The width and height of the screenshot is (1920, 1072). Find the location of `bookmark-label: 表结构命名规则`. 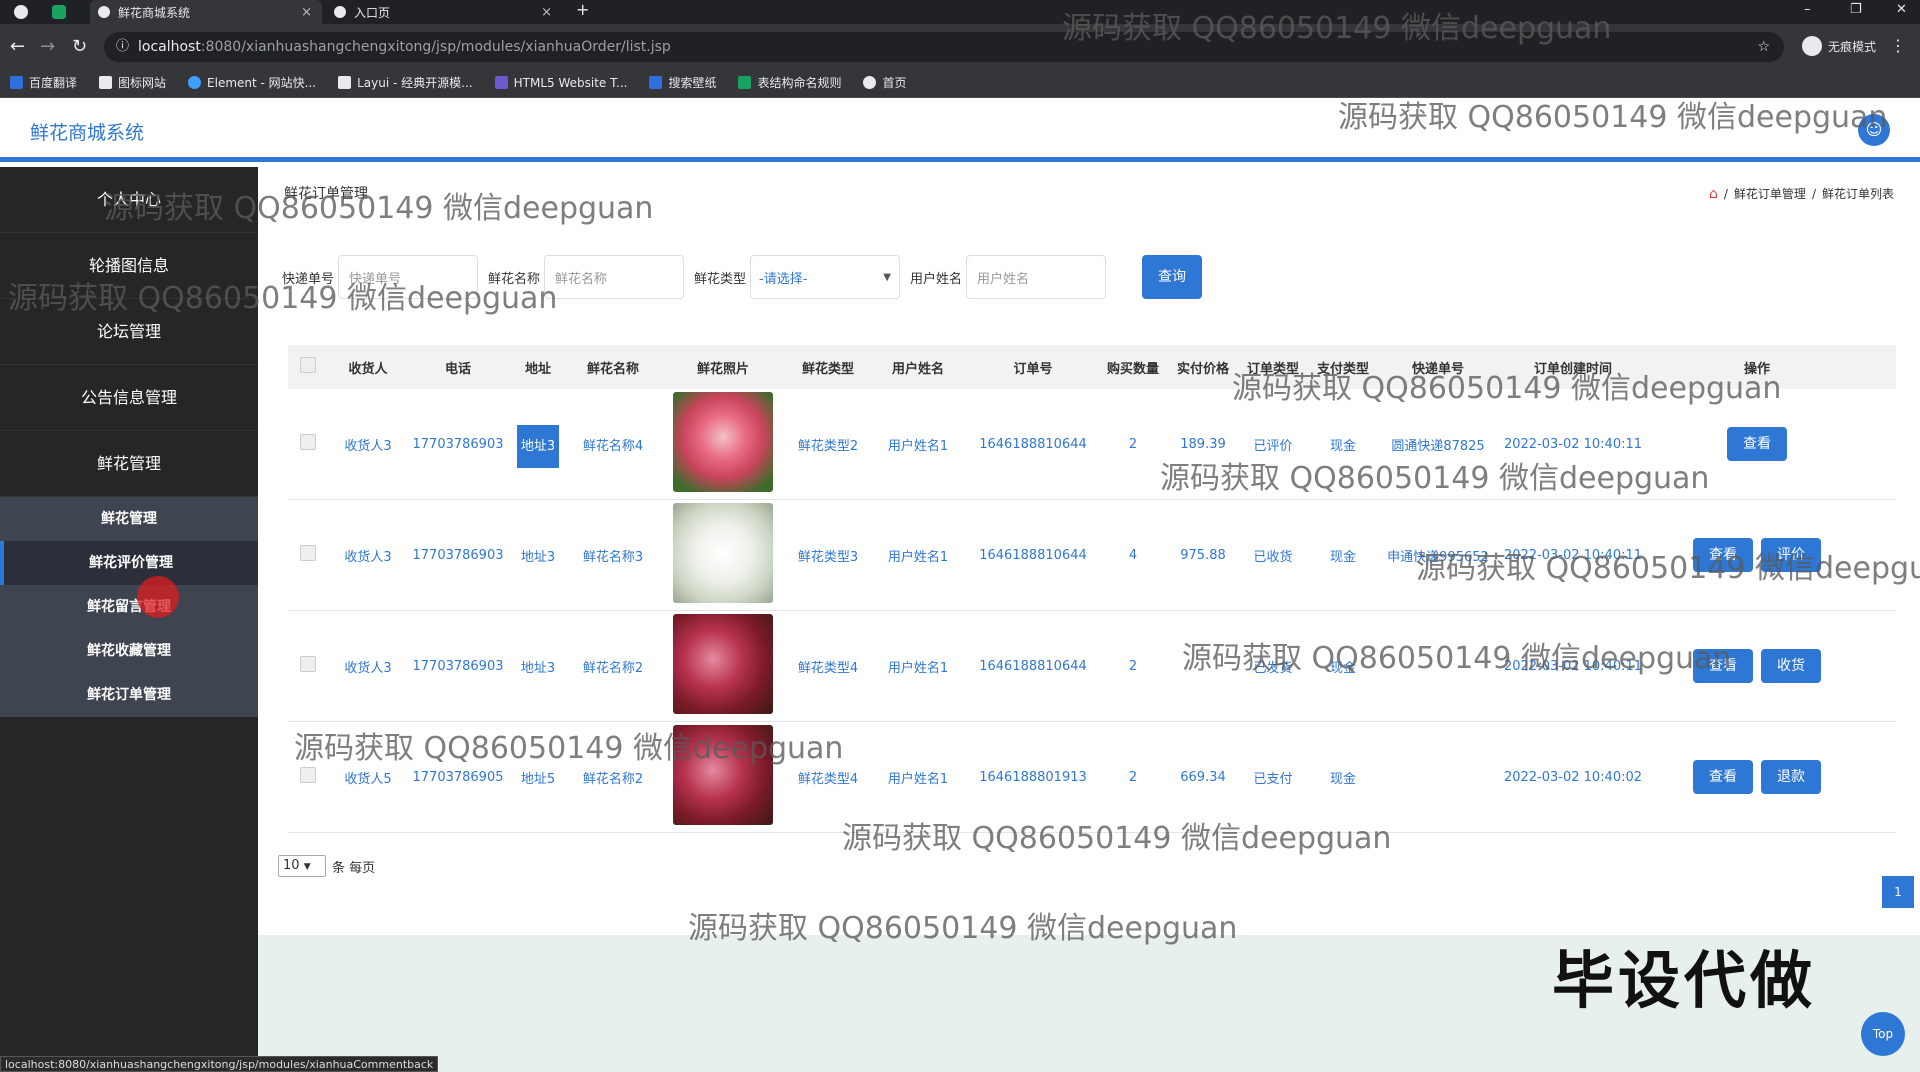

bookmark-label: 表结构命名规则 is located at coordinates (799, 83).